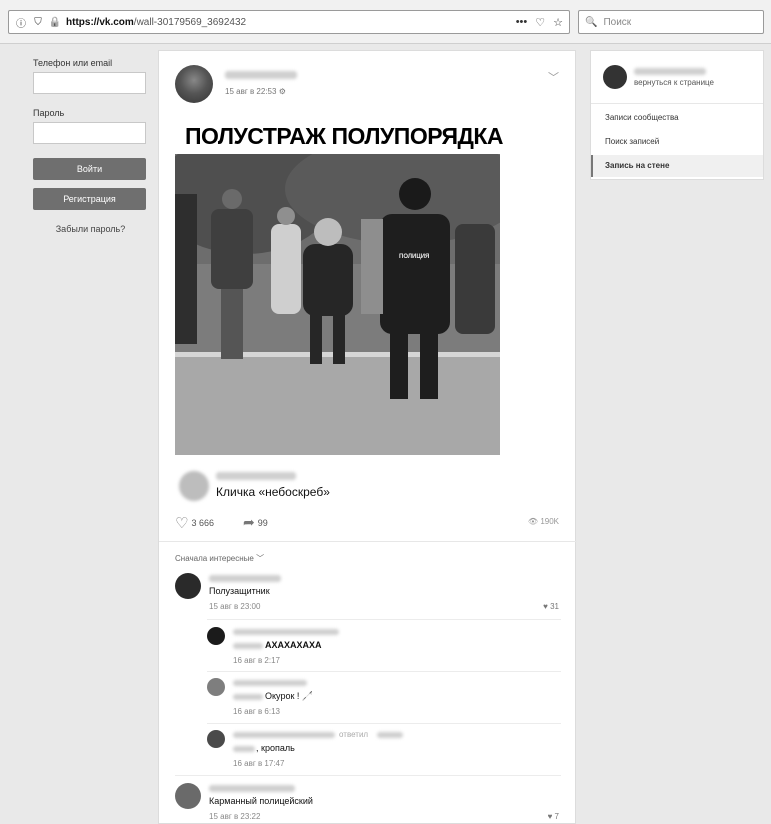  I want to click on search-icon: 🔍, so click(591, 22).